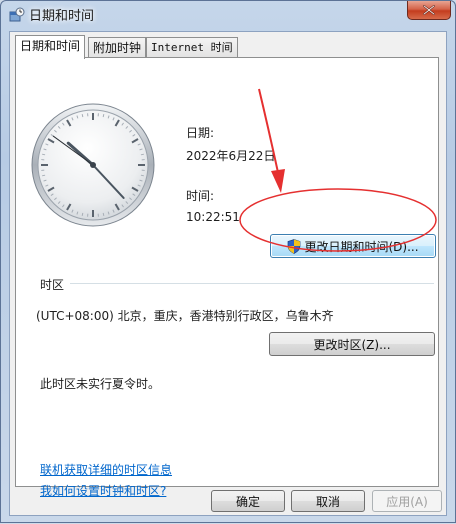 Image resolution: width=456 pixels, height=524 pixels. I want to click on tab-label: 日期和时间, so click(50, 46).